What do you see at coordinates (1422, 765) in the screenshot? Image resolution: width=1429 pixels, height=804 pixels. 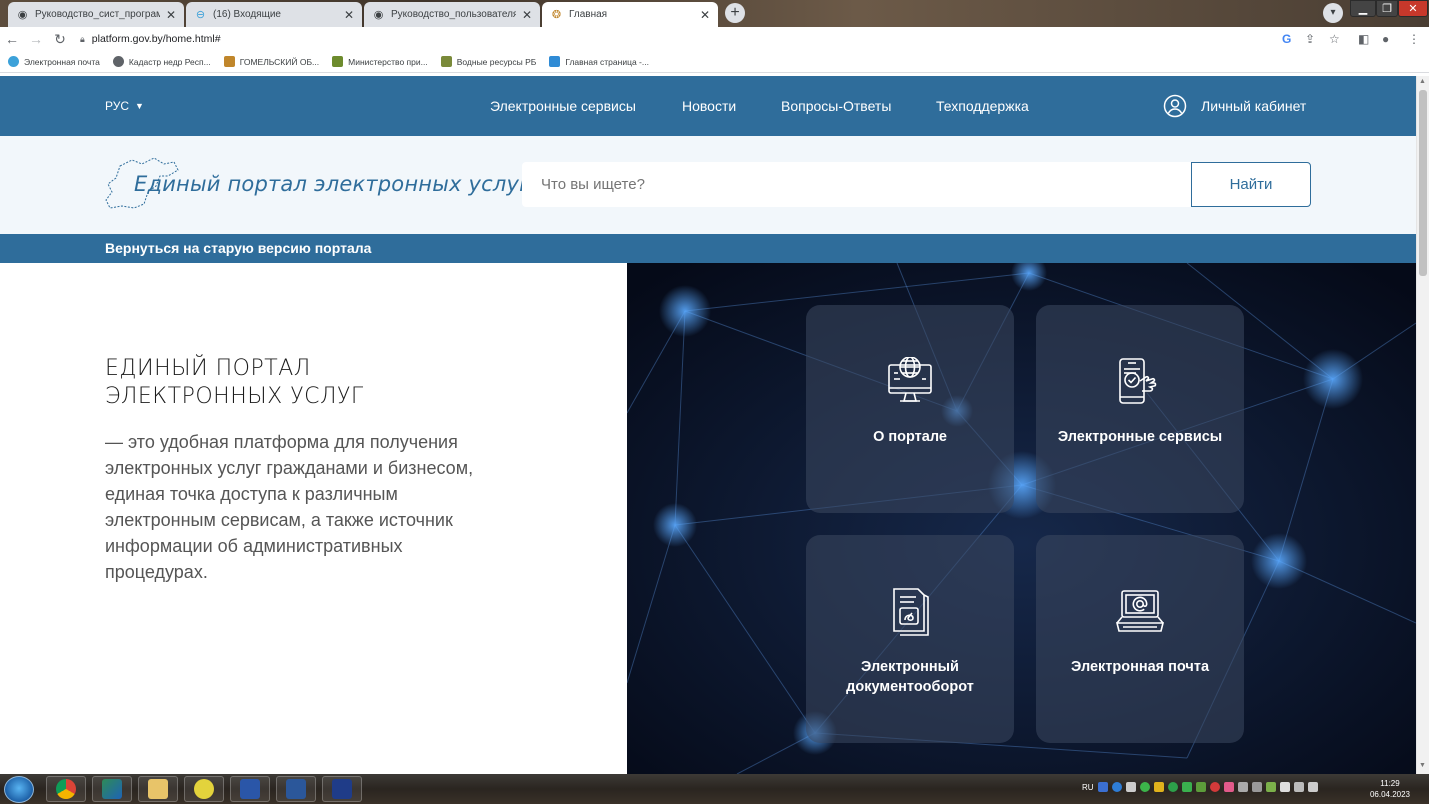 I see `scroll-down-icon: ▼` at bounding box center [1422, 765].